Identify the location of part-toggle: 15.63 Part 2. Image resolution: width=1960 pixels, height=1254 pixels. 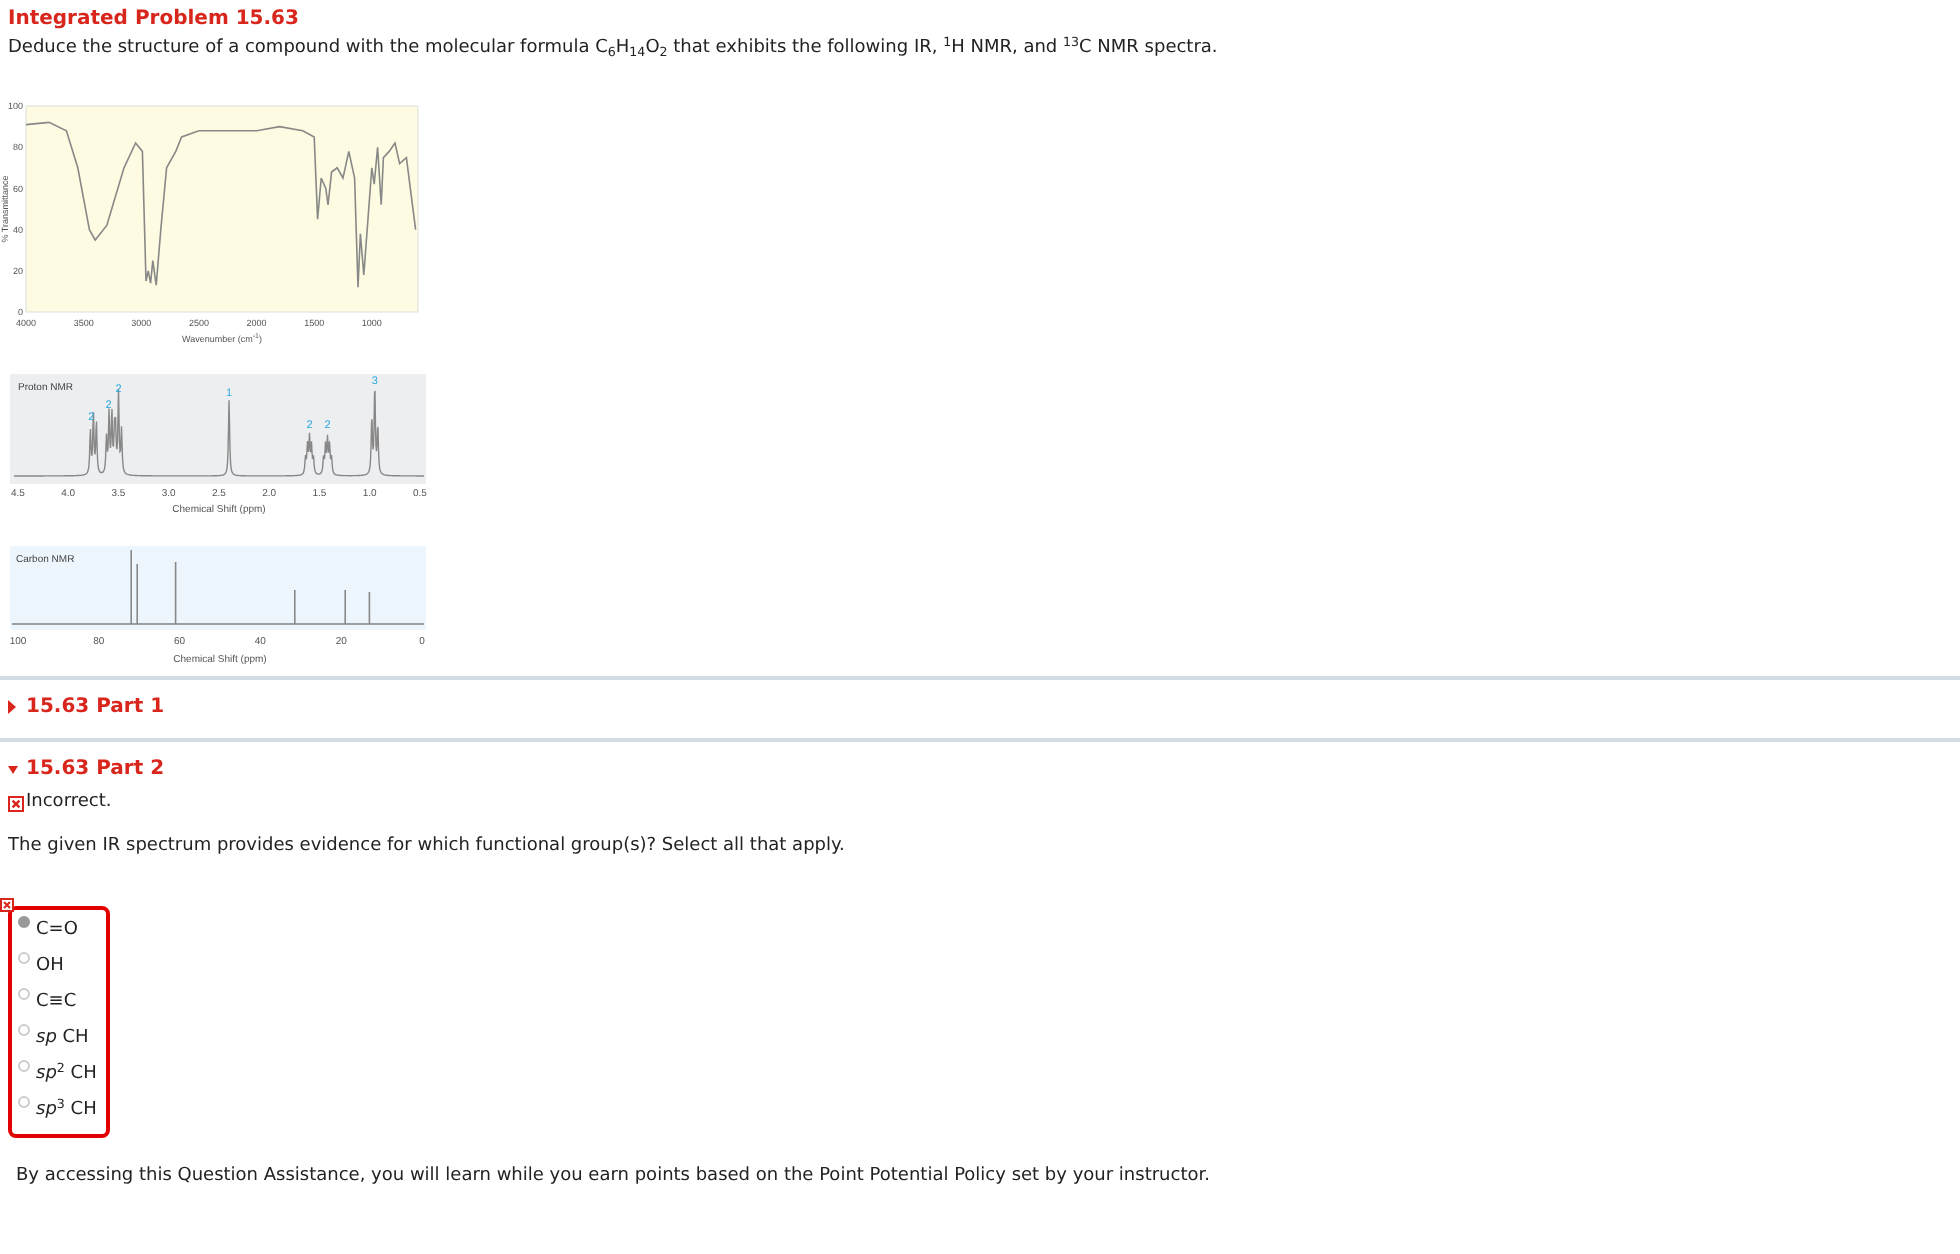
(86, 770).